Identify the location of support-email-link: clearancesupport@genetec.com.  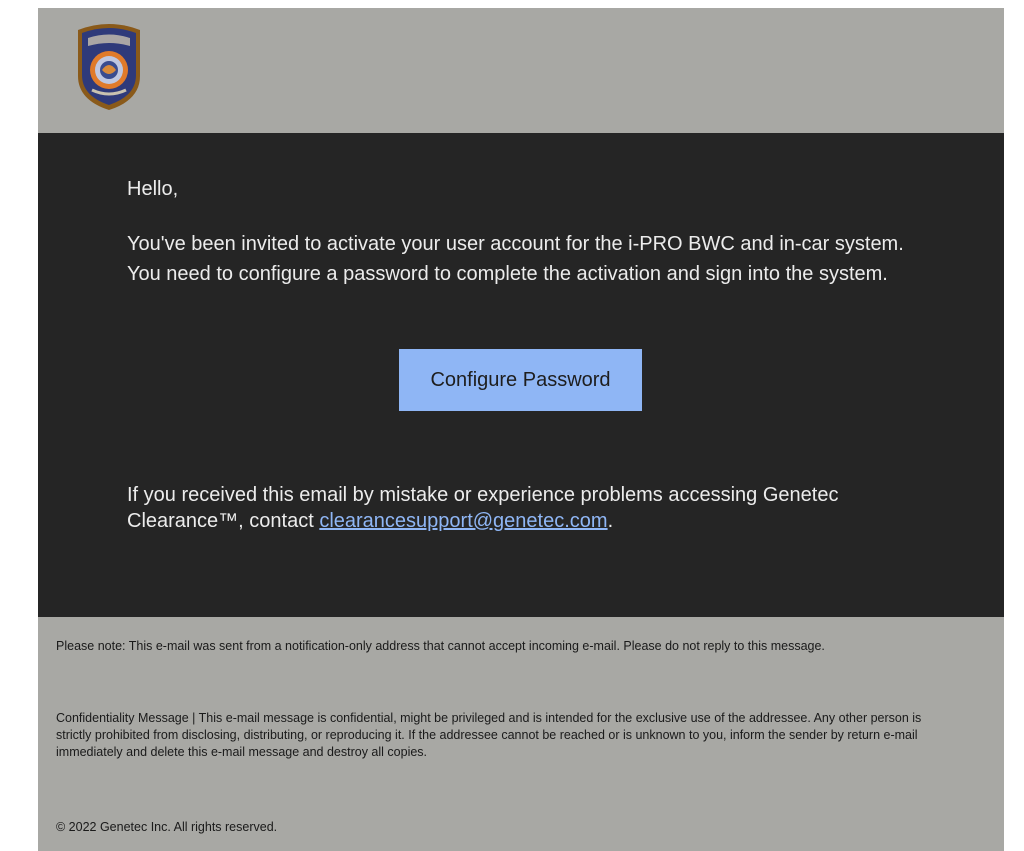
(463, 521).